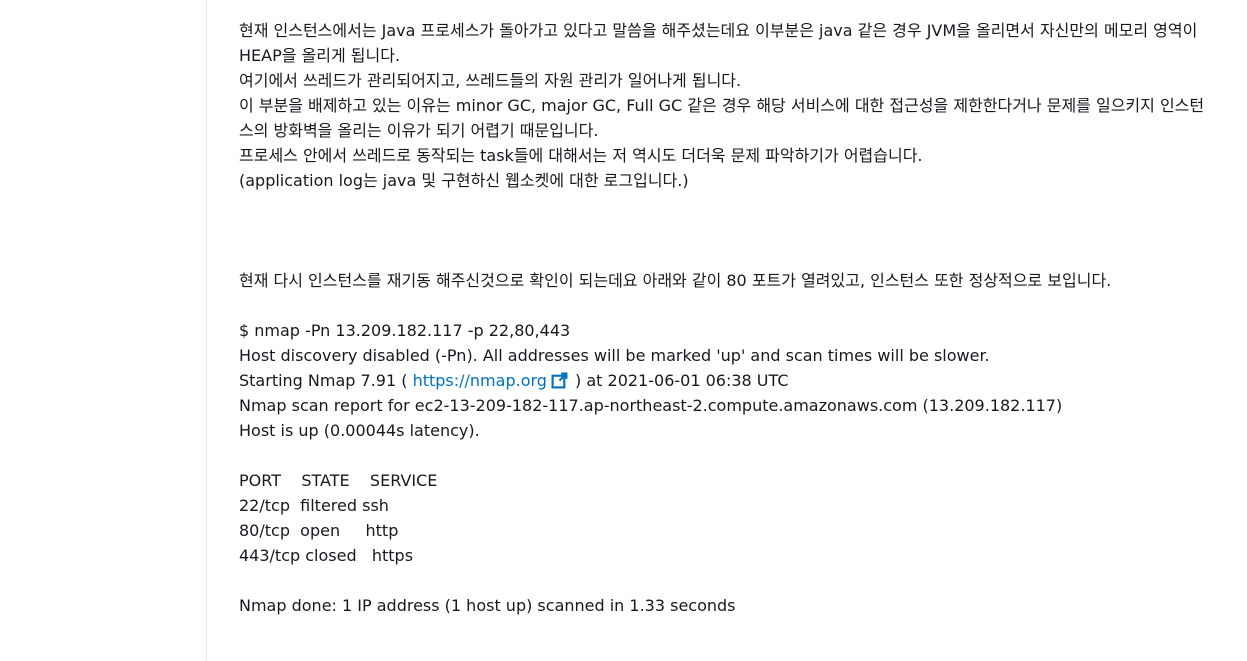 This screenshot has height=661, width=1247. Describe the element at coordinates (359, 430) in the screenshot. I see `nmap-host-up: Host is up (0.00044s latency).` at that location.